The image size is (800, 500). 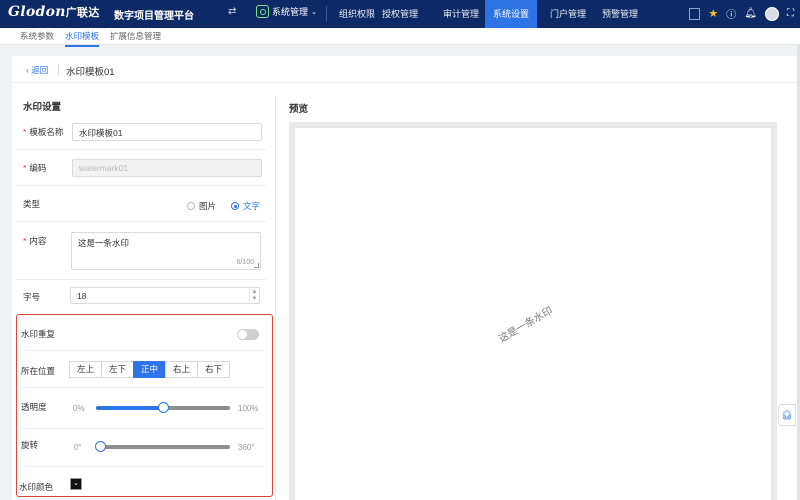 I want to click on fontsize-input: 18 ▲ ▼, so click(x=165, y=295).